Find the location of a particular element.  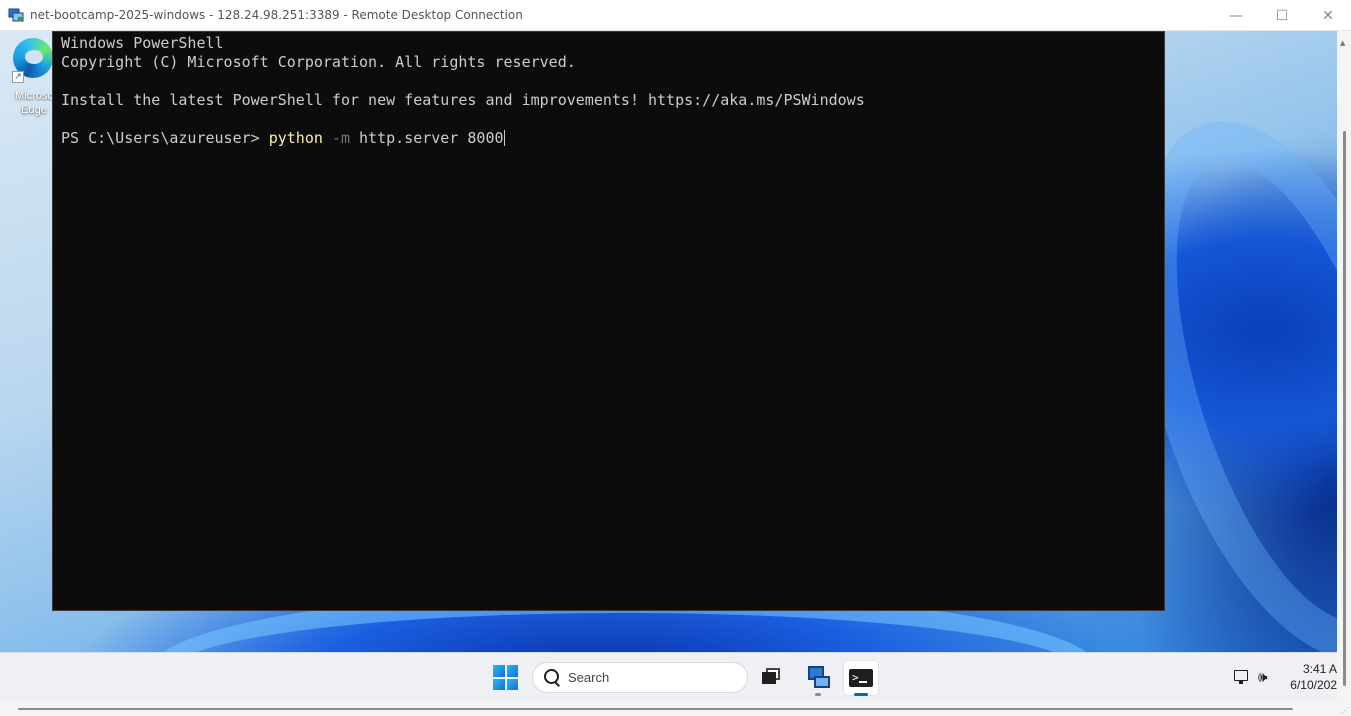

network-icon is located at coordinates (1242, 677).